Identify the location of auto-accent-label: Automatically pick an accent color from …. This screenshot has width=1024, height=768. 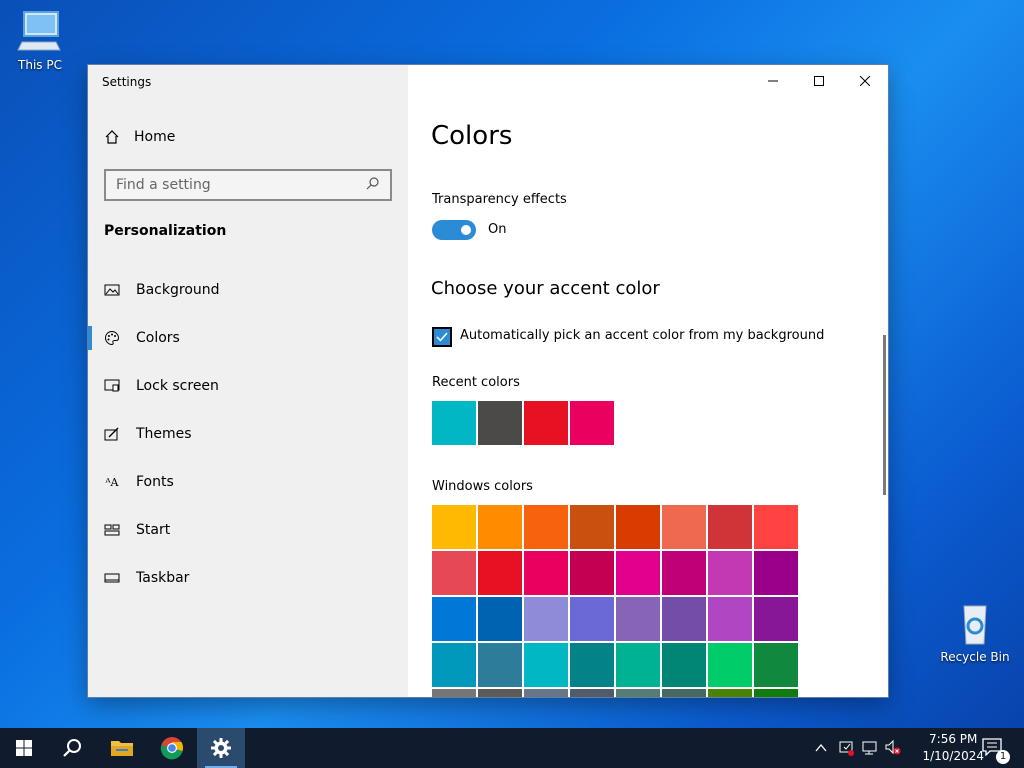
(642, 335).